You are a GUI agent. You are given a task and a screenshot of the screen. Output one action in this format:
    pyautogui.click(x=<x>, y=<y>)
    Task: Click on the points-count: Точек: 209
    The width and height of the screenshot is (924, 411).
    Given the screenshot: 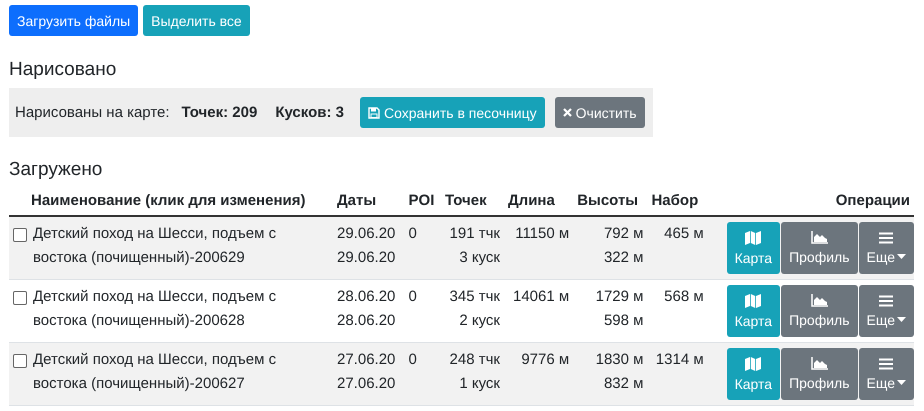 What is the action you would take?
    pyautogui.click(x=220, y=112)
    